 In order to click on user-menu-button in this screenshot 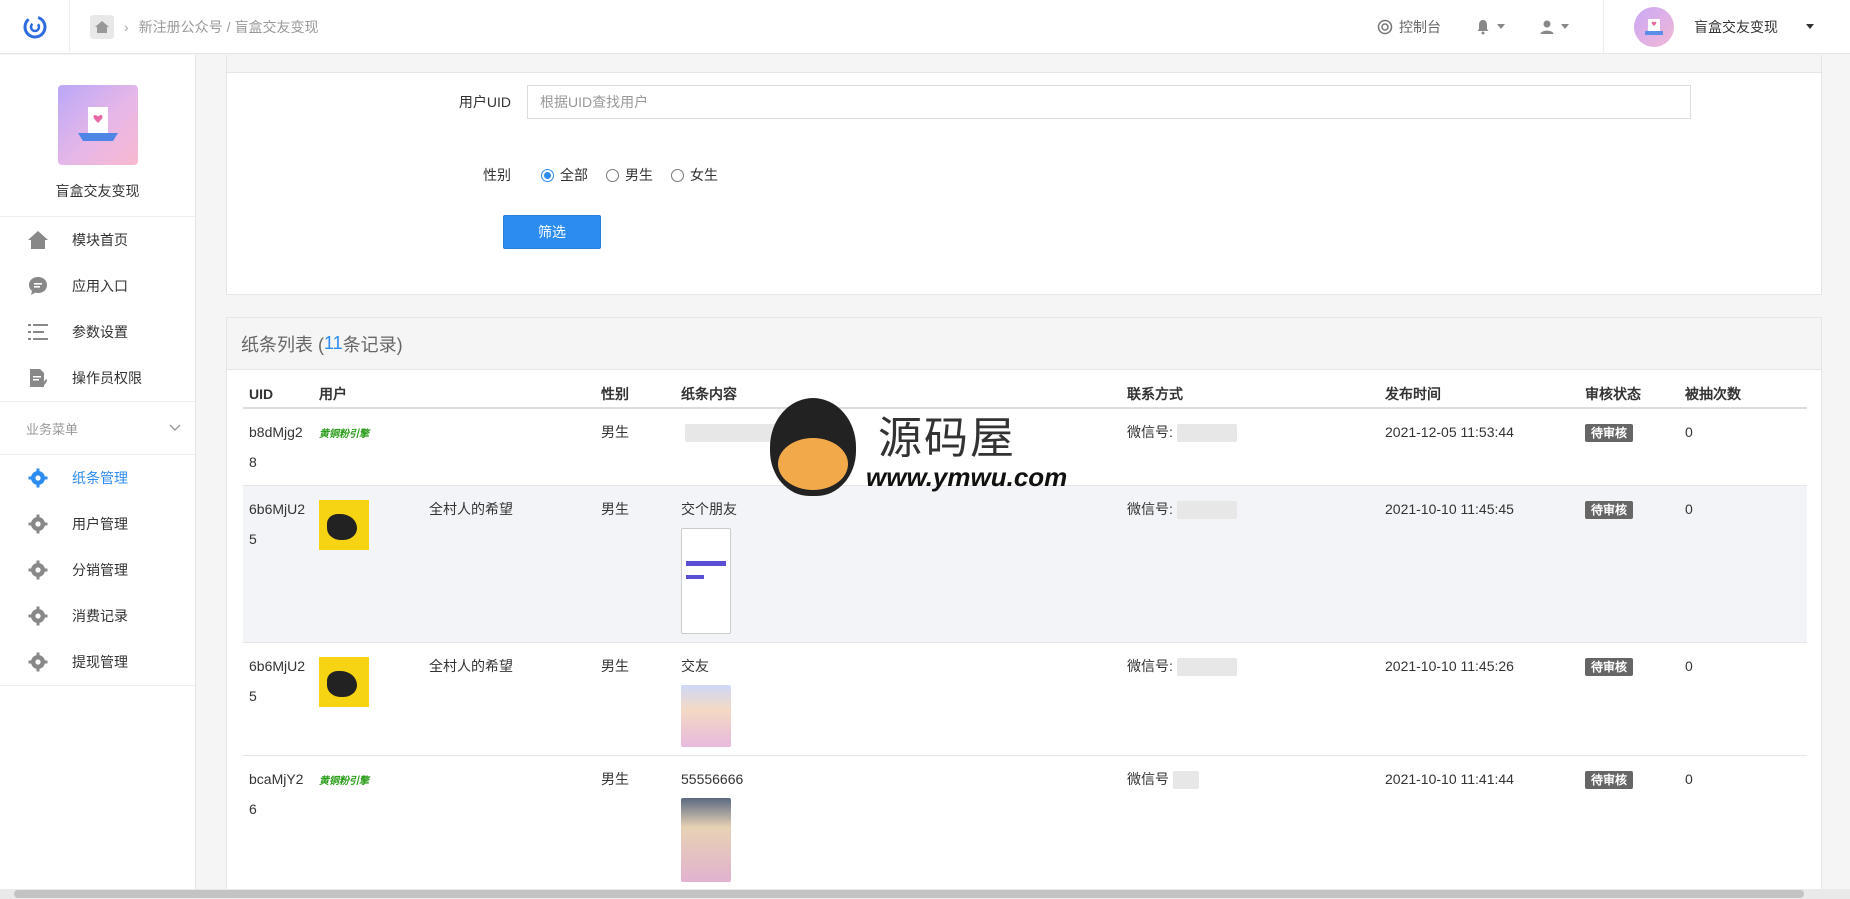, I will do `click(1554, 27)`.